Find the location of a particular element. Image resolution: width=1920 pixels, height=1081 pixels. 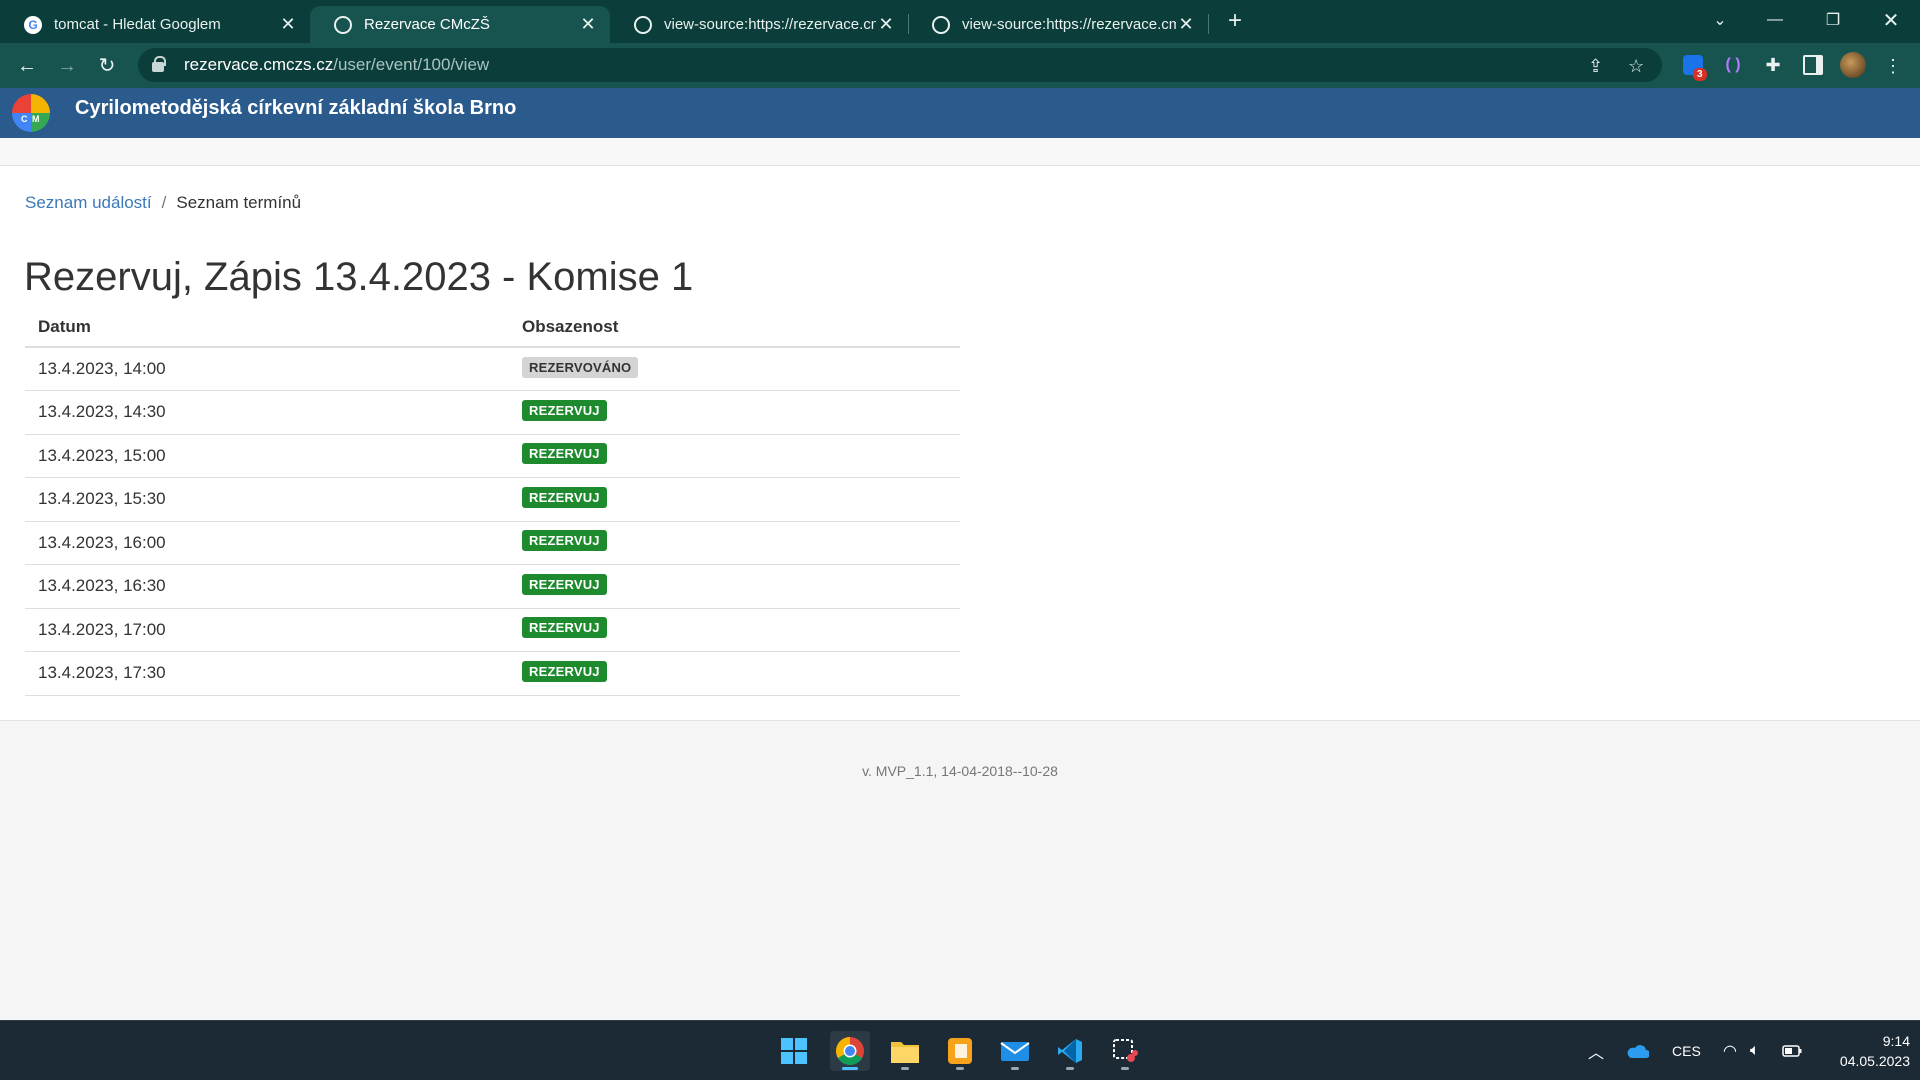

tab-title: tomcat - Hledat Googlem is located at coordinates (137, 24).